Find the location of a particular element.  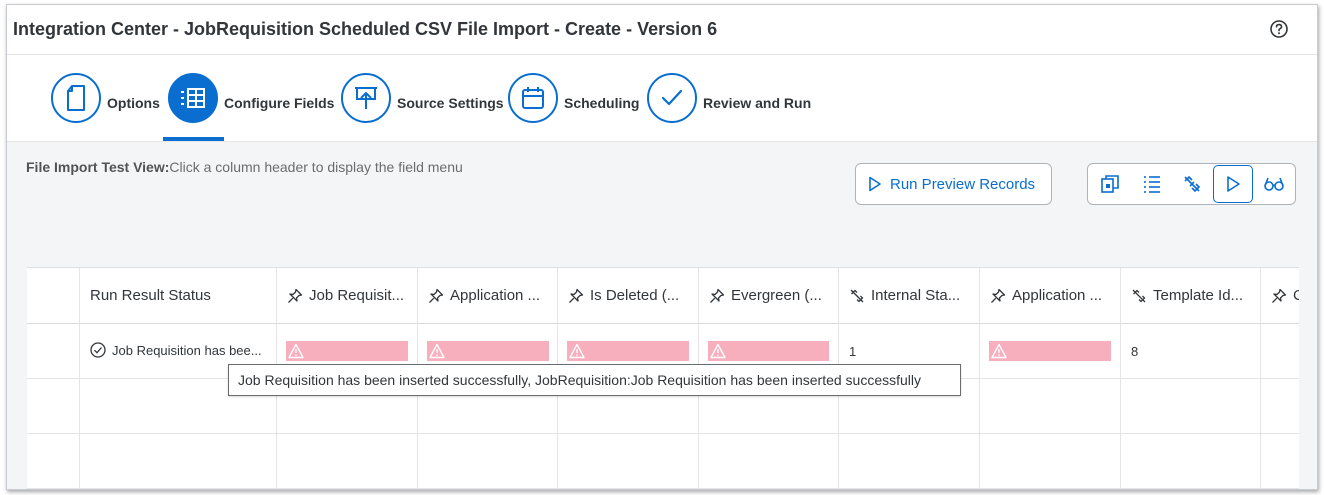

application-2-cell is located at coordinates (1050, 351).